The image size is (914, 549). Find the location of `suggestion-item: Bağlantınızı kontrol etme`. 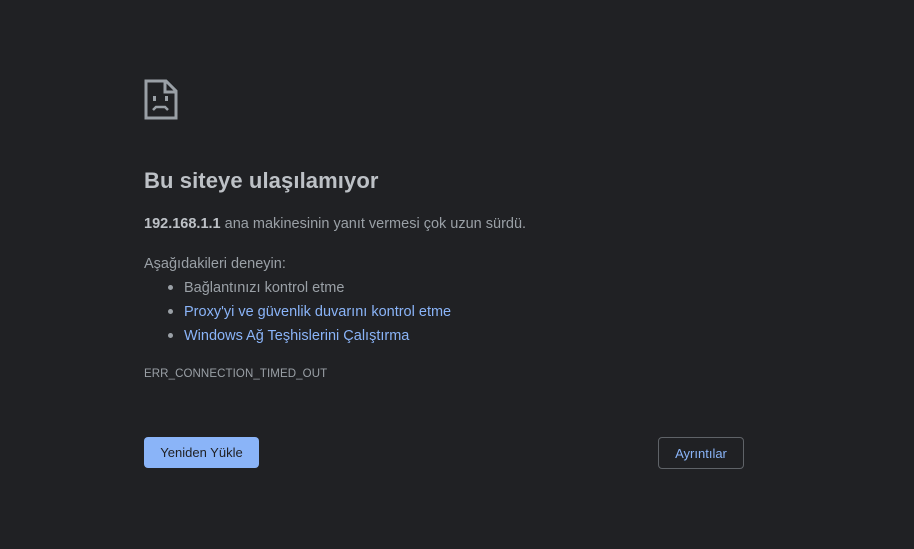

suggestion-item: Bağlantınızı kontrol etme is located at coordinates (297, 290).